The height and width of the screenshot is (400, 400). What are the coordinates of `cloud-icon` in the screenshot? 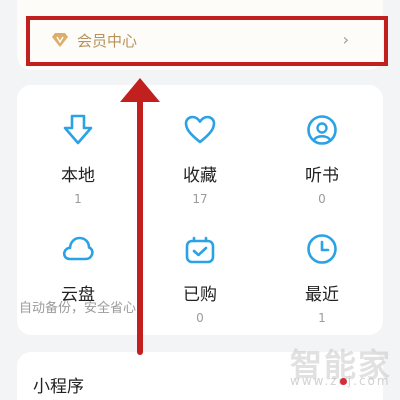 It's located at (78, 248).